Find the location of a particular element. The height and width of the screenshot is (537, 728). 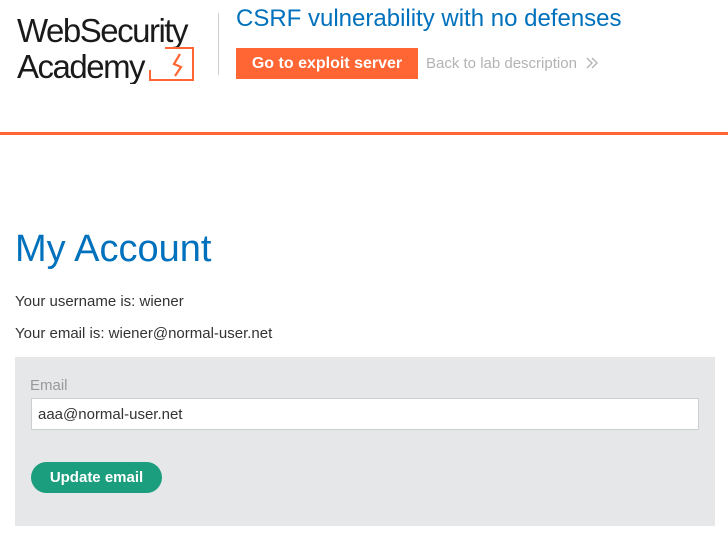

back-to-lab-description-link: Back to lab description is located at coordinates (512, 63).